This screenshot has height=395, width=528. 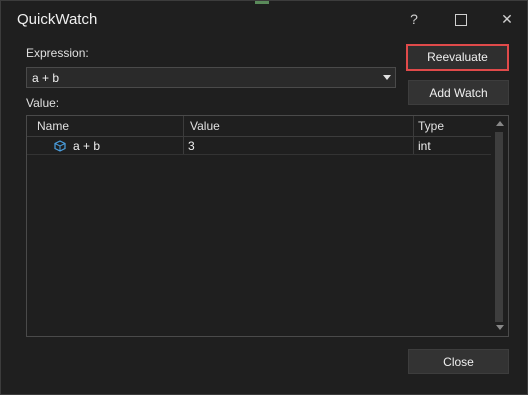 I want to click on column-header-type: Type, so click(x=431, y=126).